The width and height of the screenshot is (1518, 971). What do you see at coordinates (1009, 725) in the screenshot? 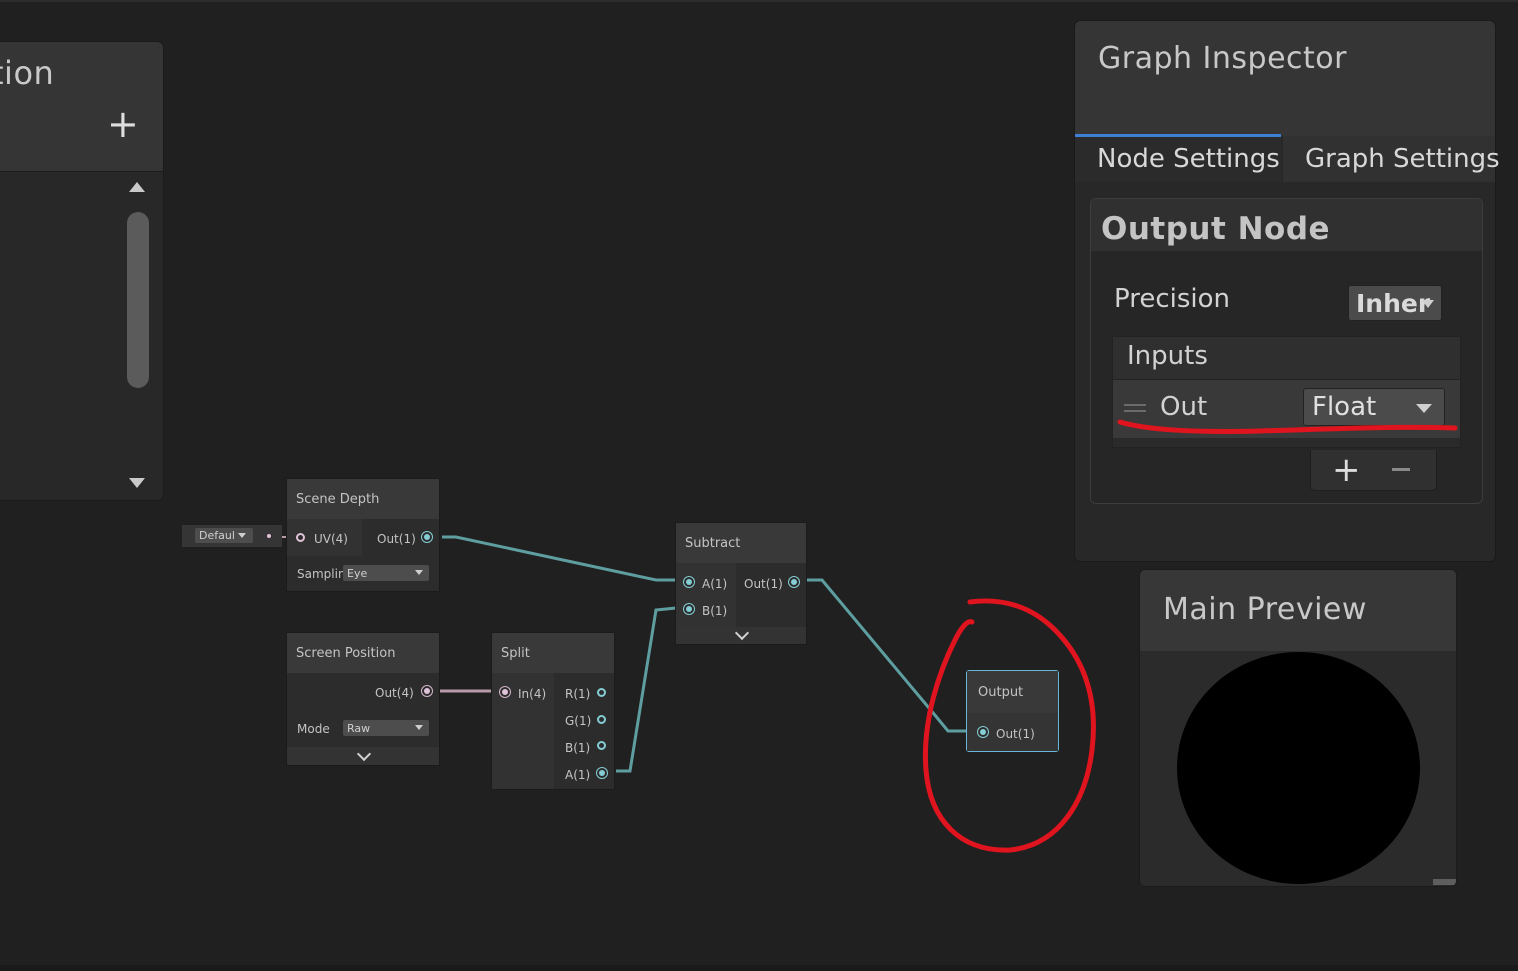
I see `annotation-circle` at bounding box center [1009, 725].